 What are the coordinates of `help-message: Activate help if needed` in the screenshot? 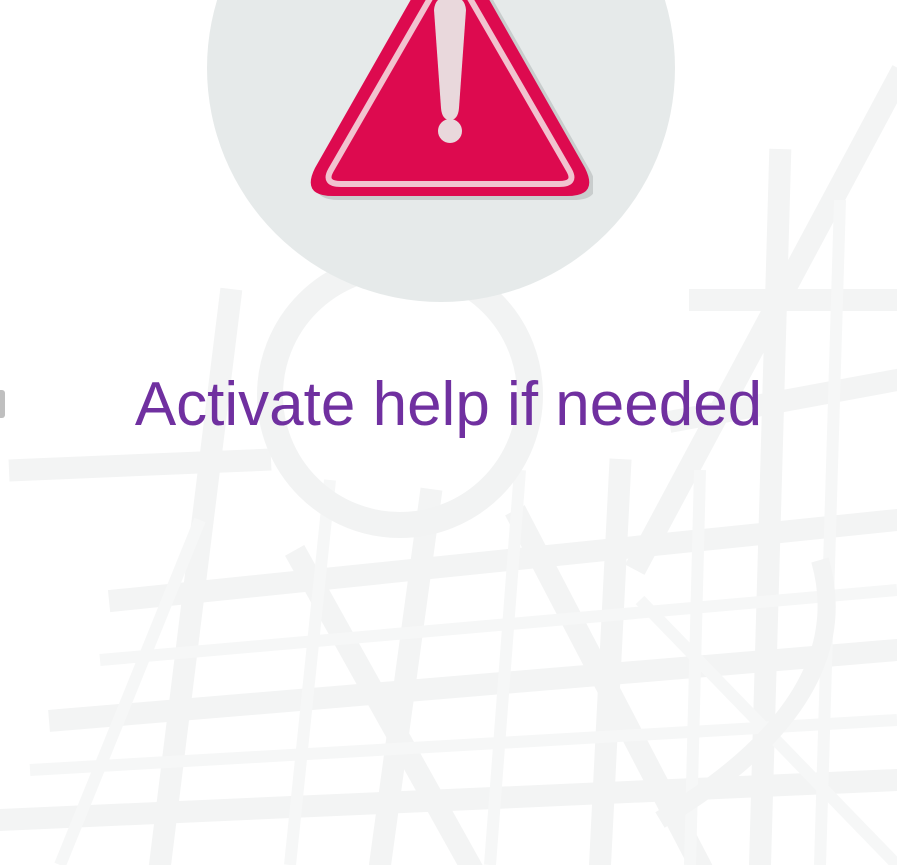 It's located at (448, 404).